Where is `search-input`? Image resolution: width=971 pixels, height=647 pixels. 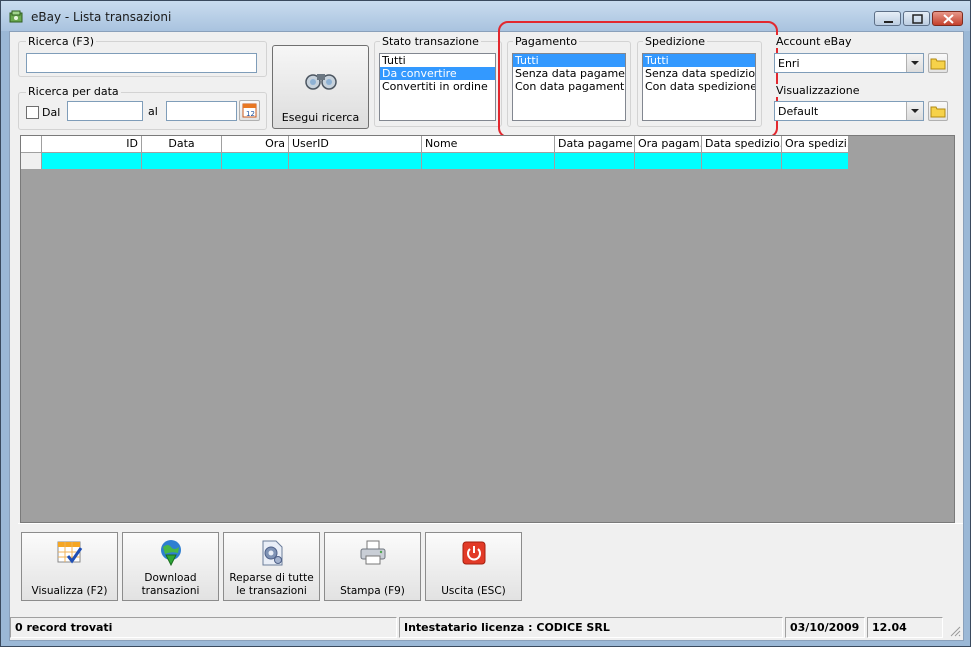 search-input is located at coordinates (141, 63).